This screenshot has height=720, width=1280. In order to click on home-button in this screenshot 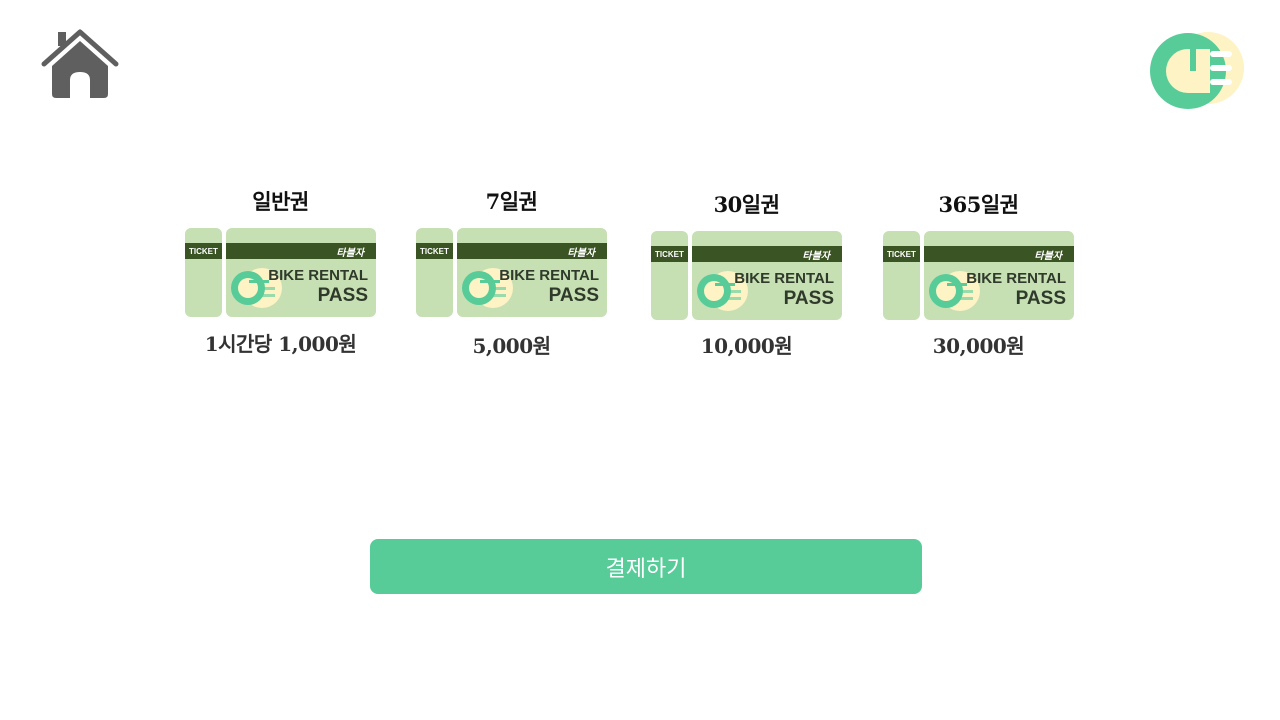, I will do `click(80, 64)`.